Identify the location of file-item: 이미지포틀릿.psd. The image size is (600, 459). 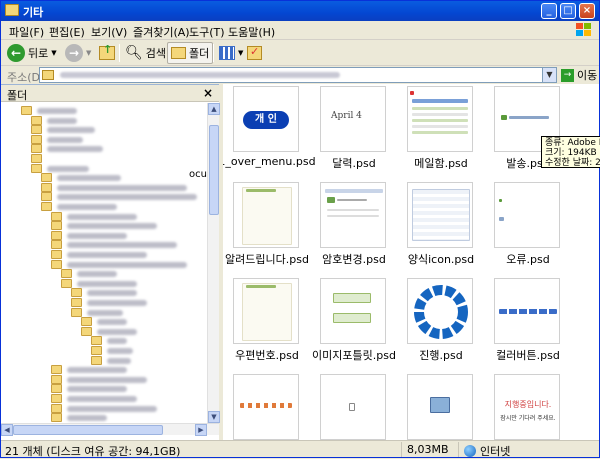
(354, 323).